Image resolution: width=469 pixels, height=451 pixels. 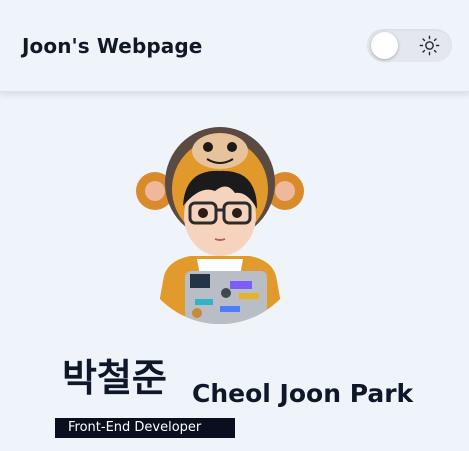 What do you see at coordinates (114, 378) in the screenshot?
I see `name-korean: 박철준` at bounding box center [114, 378].